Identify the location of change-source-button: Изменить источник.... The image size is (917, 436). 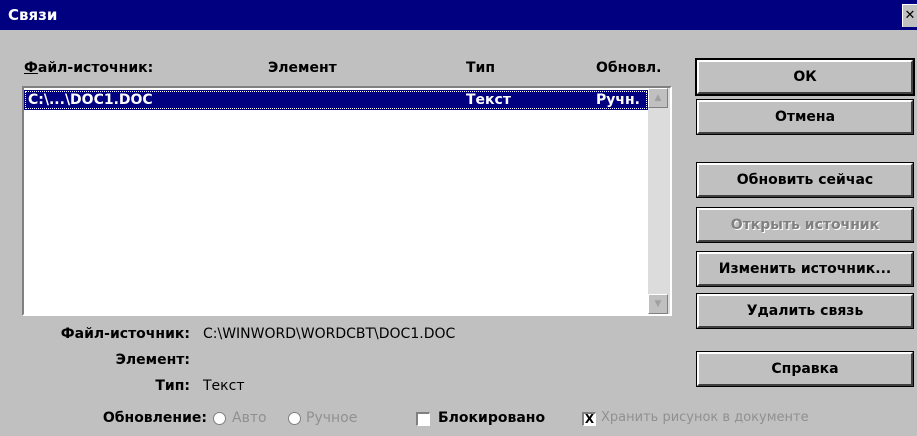
(805, 269).